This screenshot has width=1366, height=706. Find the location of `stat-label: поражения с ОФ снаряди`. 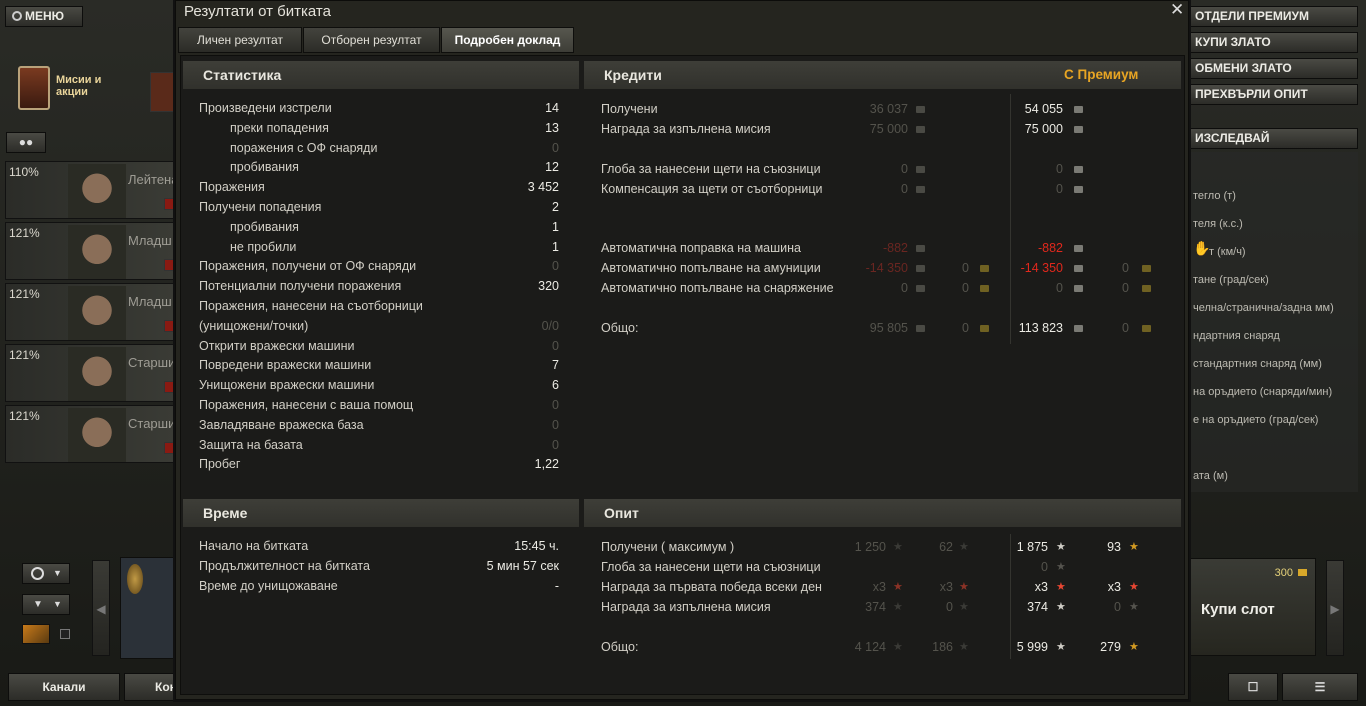

stat-label: поражения с ОФ снаряди is located at coordinates (304, 147).